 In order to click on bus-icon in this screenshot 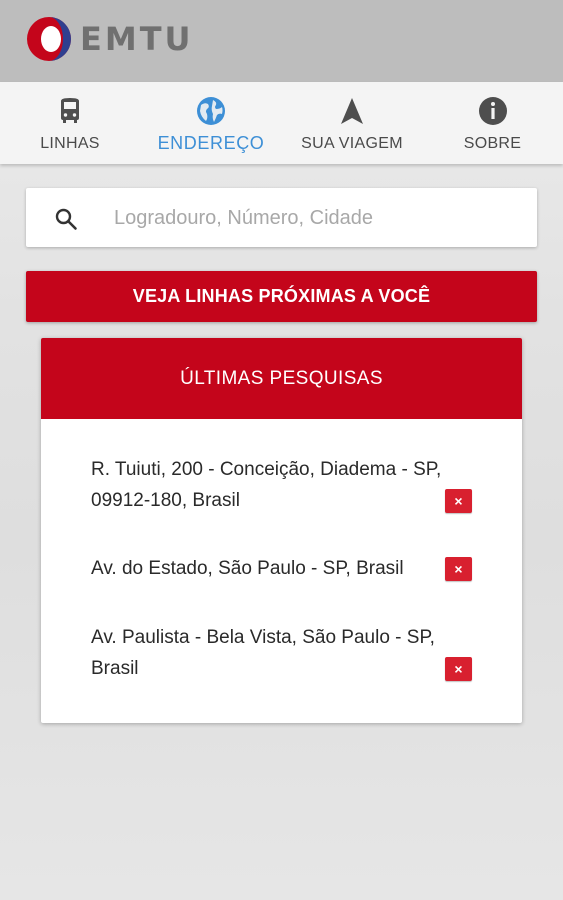, I will do `click(70, 110)`.